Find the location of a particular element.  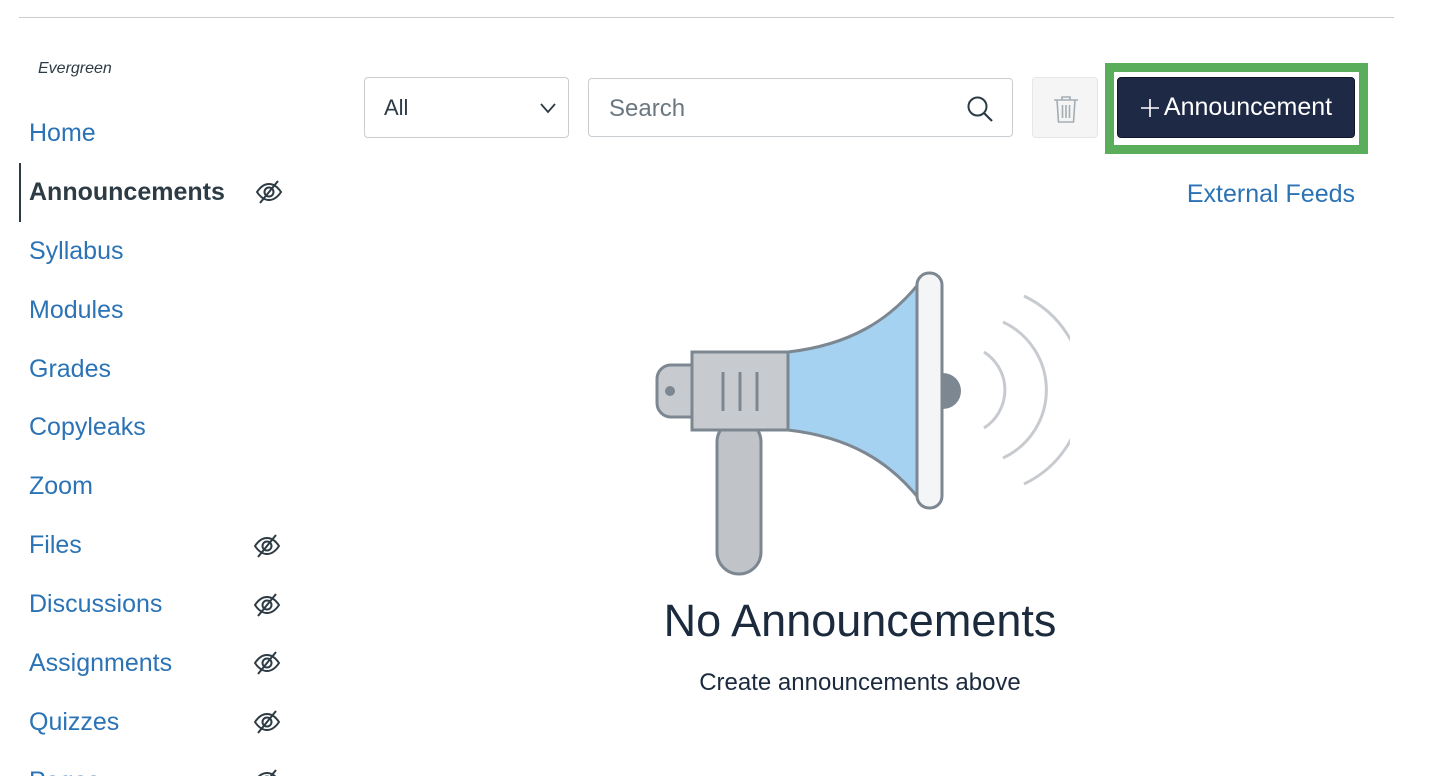

sidebar-item-assignments: Assignments is located at coordinates (164, 663).